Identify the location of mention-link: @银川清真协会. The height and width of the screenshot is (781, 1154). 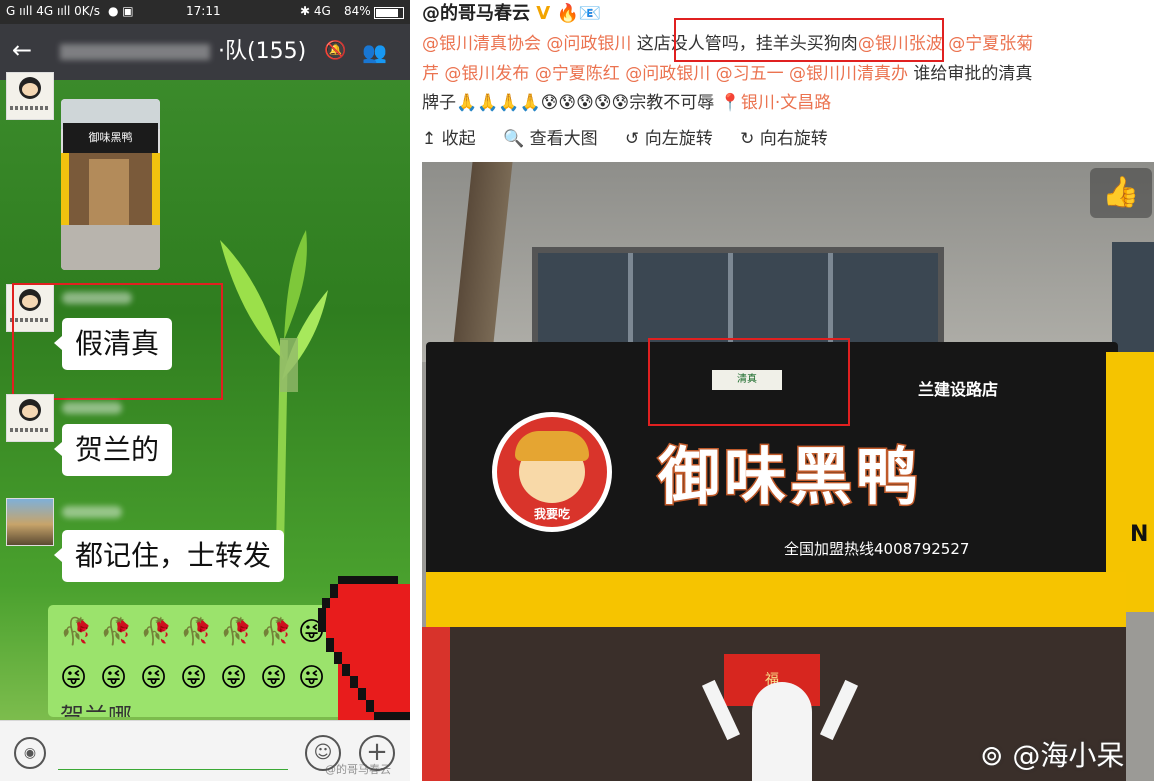
(481, 44).